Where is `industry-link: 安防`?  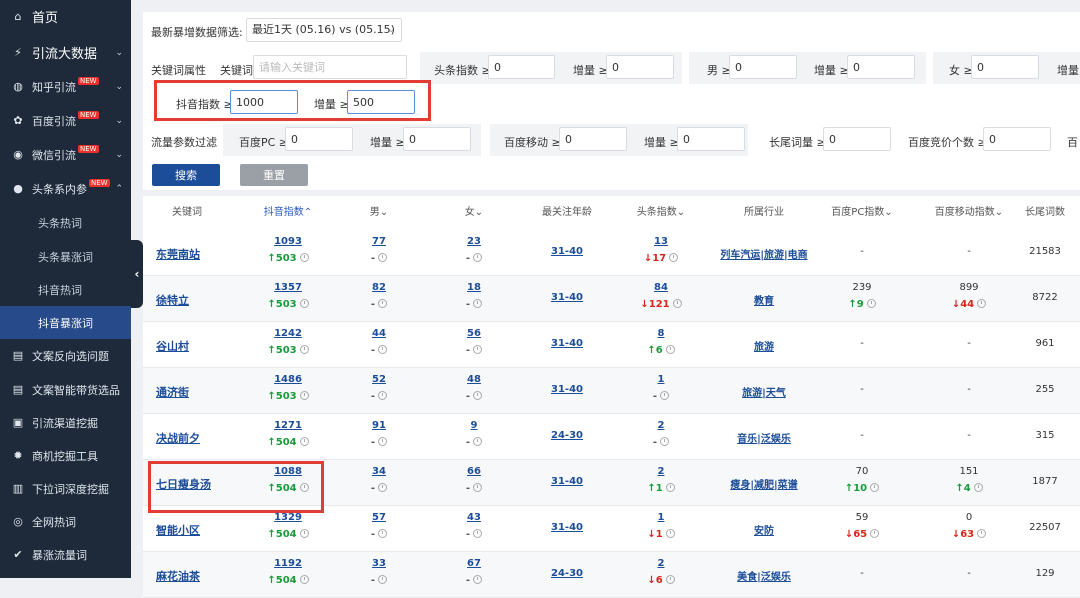
industry-link: 安防 is located at coordinates (764, 529).